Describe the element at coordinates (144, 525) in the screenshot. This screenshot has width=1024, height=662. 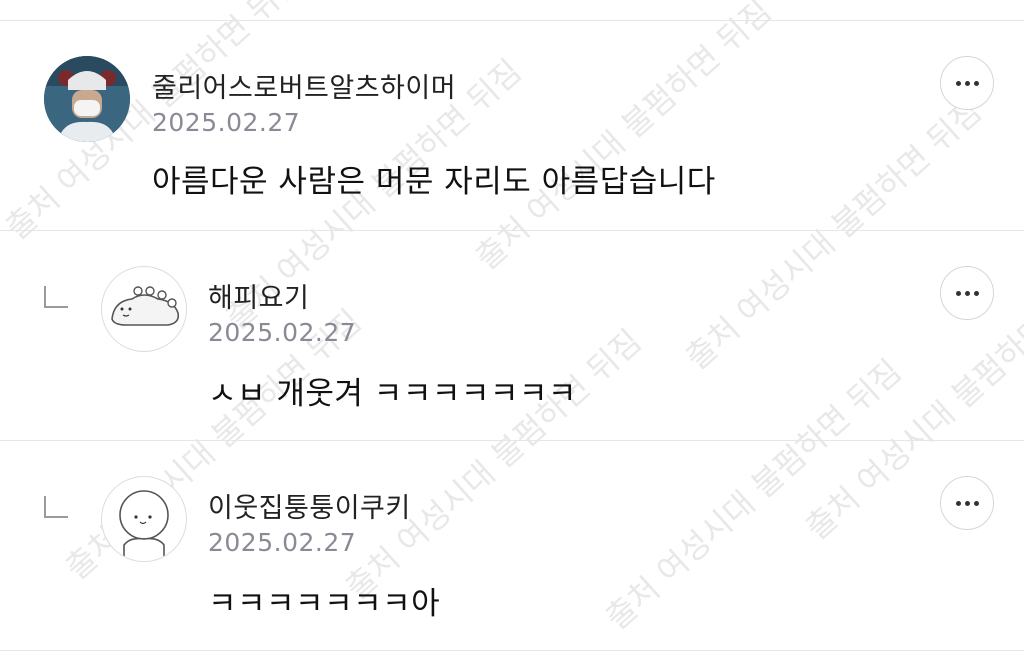
I see `round-face-doodle-avatar` at that location.